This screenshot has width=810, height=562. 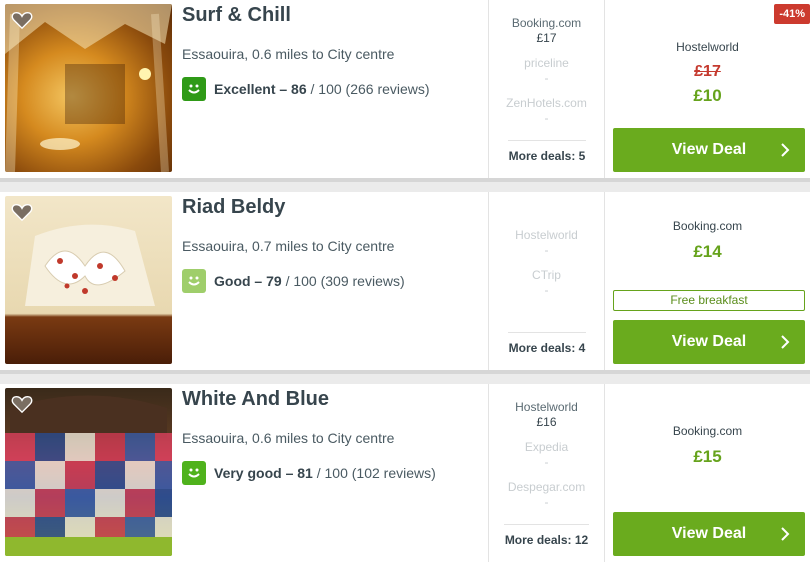 I want to click on deal-item: Expedia -, so click(x=546, y=454).